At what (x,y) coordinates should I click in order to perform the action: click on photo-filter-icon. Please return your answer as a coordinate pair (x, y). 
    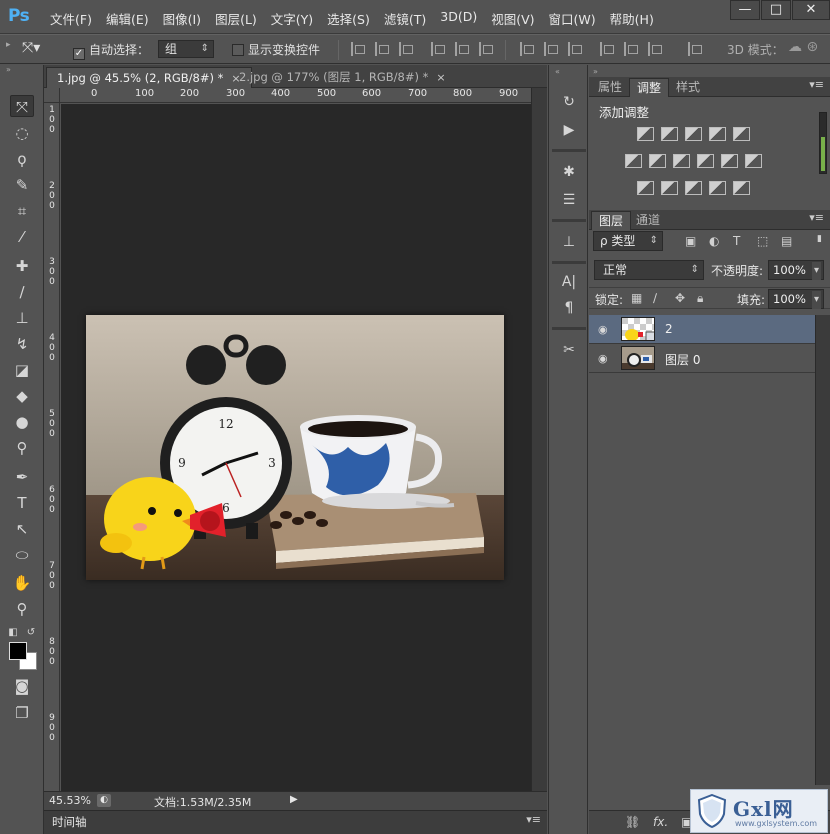
    Looking at the image, I should click on (705, 161).